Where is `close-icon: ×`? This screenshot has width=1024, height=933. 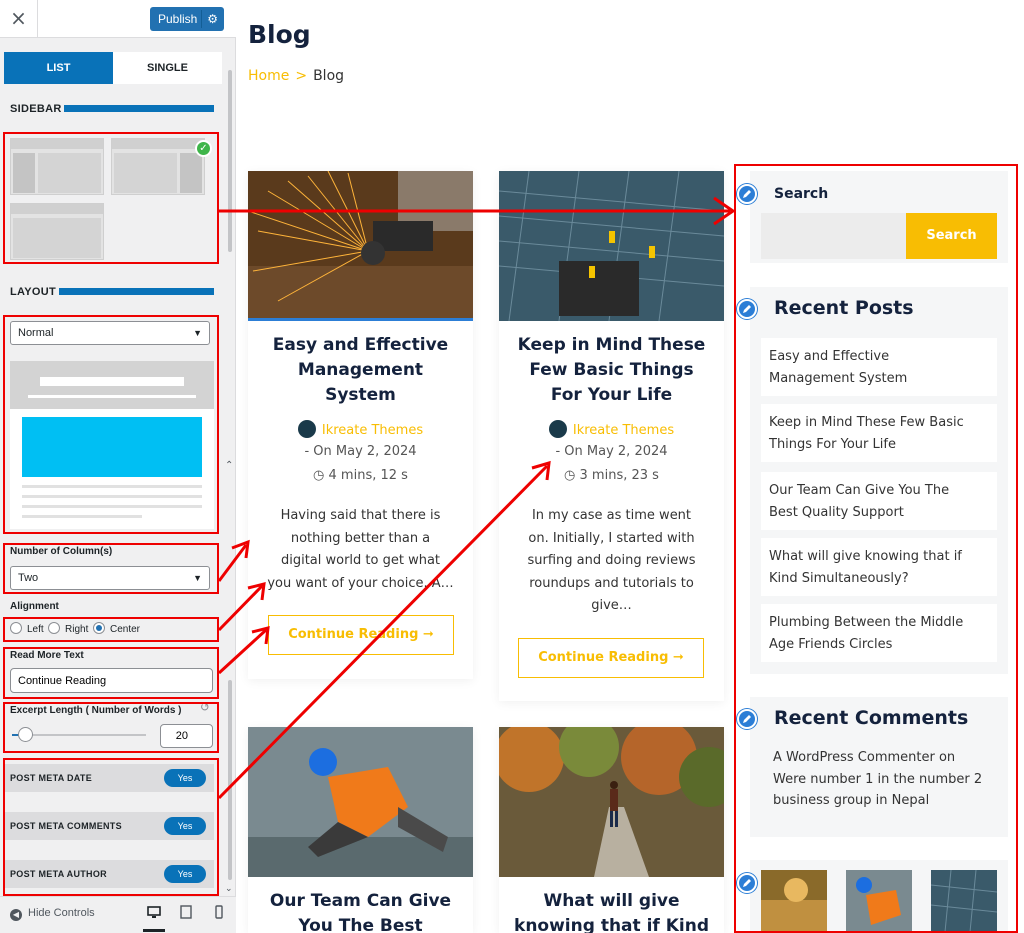
close-icon: × is located at coordinates (19, 19).